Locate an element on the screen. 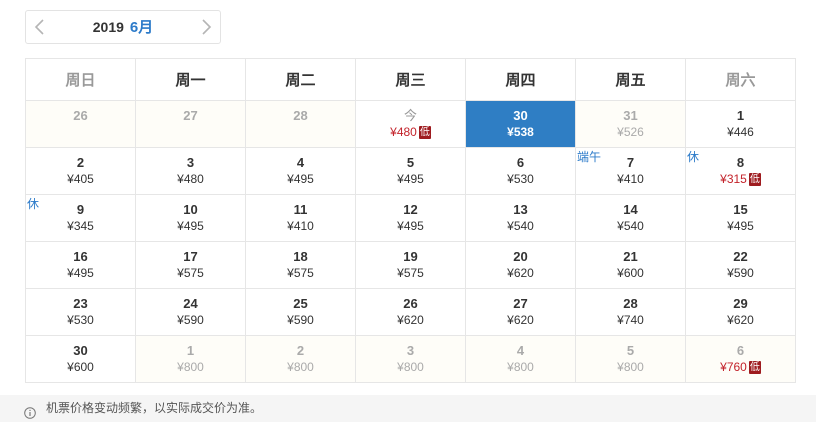 The image size is (816, 429). calendar-week-row: 26 27 28 今 ¥480 低 30 ¥538 31 ¥526 1 ¥446 is located at coordinates (410, 124).